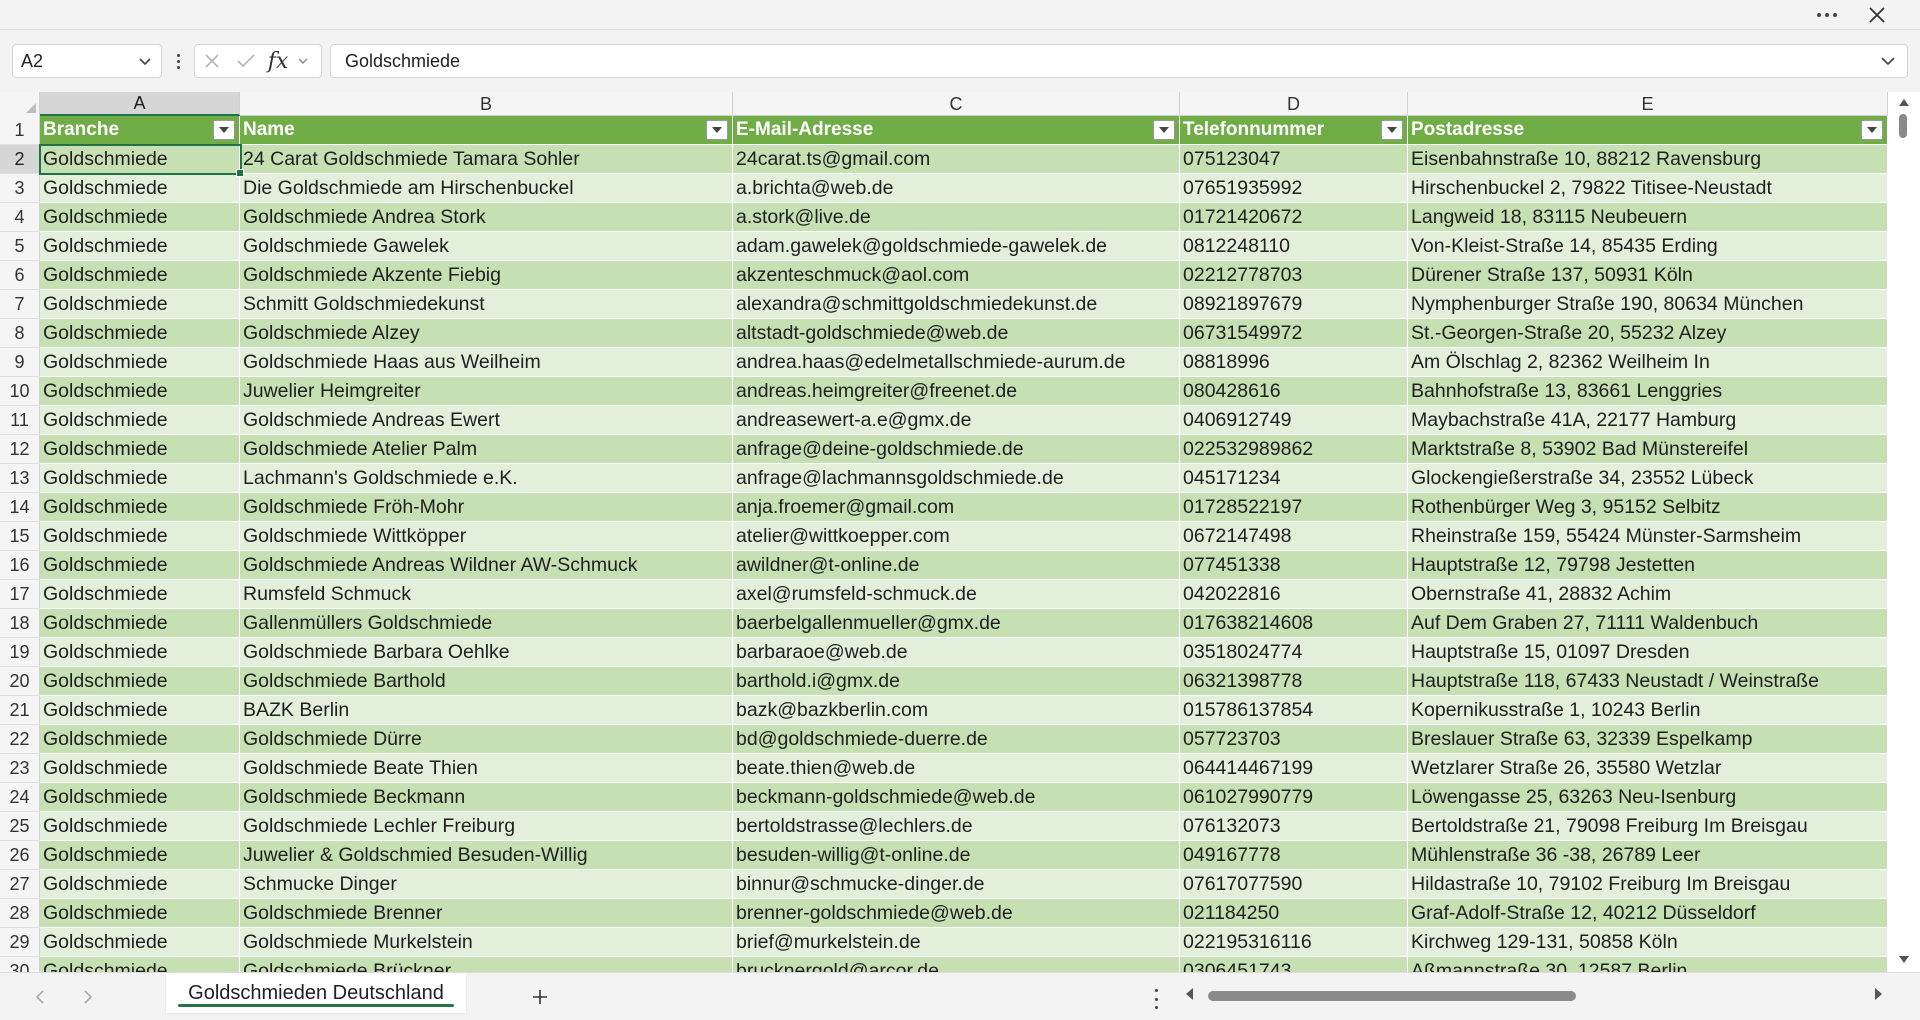 The width and height of the screenshot is (1920, 1020). I want to click on chevron-left-icon, so click(40, 997).